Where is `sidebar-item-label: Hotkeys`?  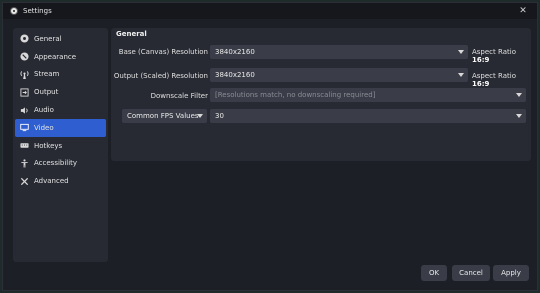 sidebar-item-label: Hotkeys is located at coordinates (48, 145).